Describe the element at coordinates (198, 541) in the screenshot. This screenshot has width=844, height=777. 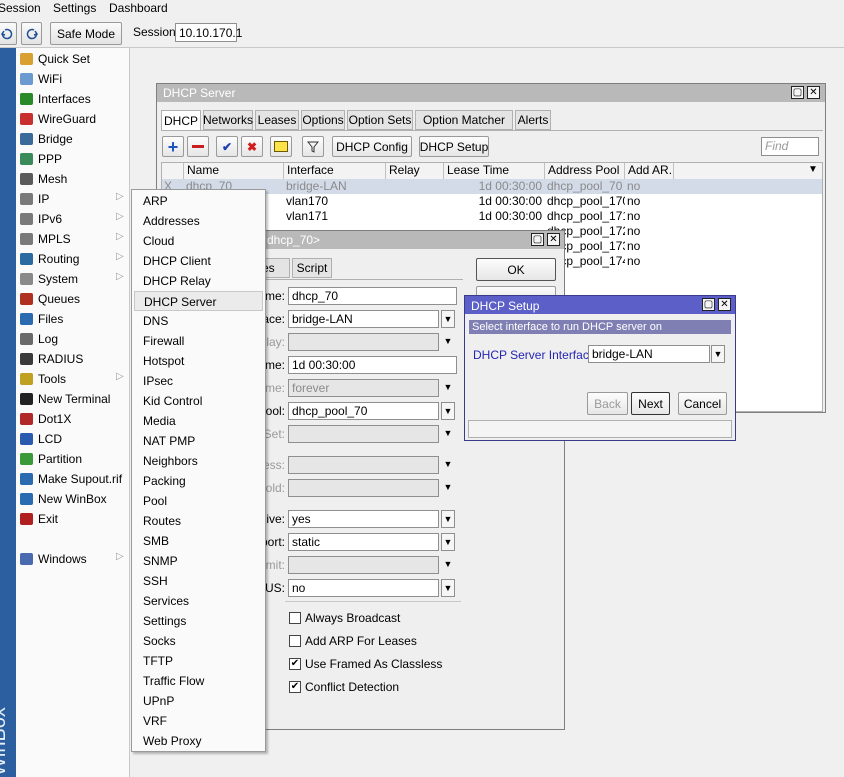
I see `submenu-item-smb: SMB` at that location.